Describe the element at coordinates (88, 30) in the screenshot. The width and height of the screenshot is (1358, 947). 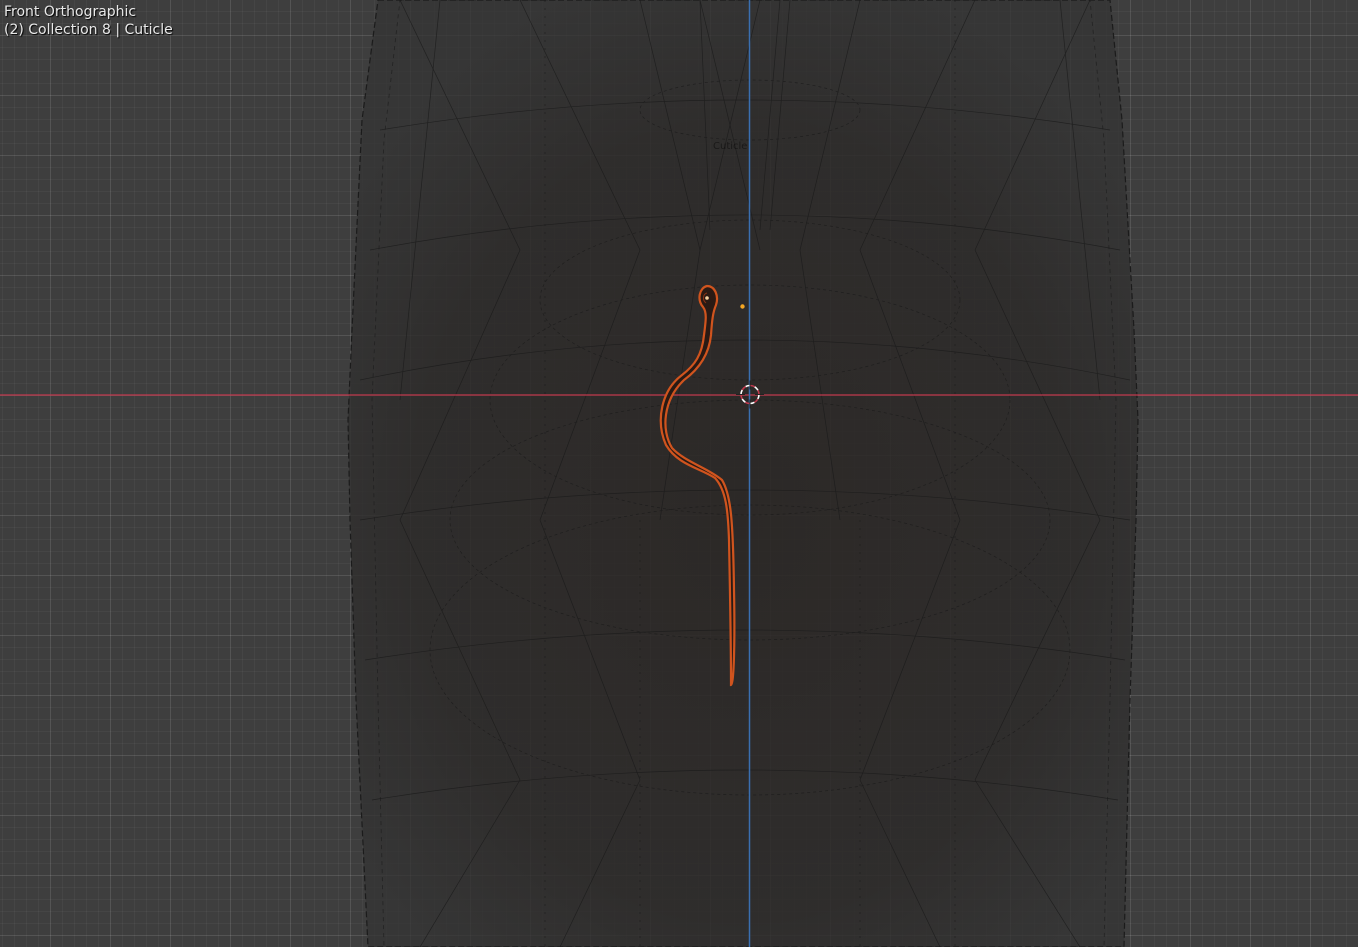
I see `collection-info-text: (2) Collection 8 | Cuticle` at that location.